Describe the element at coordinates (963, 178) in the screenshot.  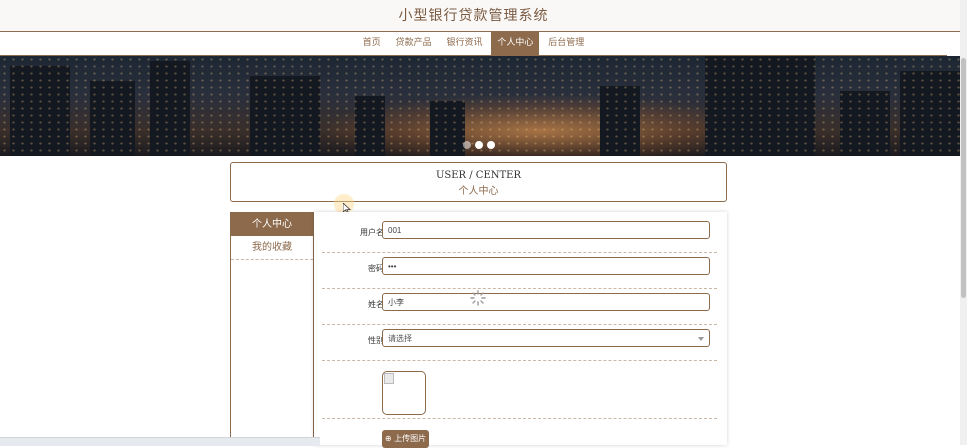
I see `scrollbar-thumb` at that location.